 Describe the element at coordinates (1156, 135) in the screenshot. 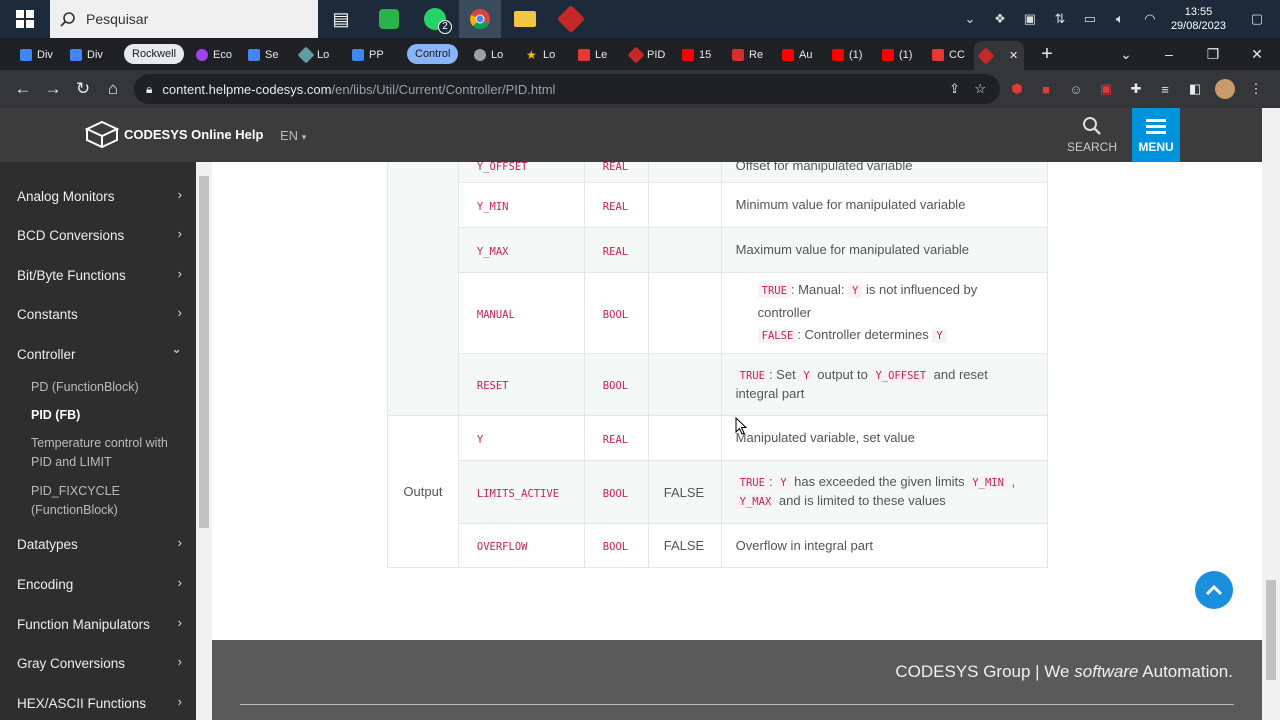

I see `site-menu-button: MENU` at that location.